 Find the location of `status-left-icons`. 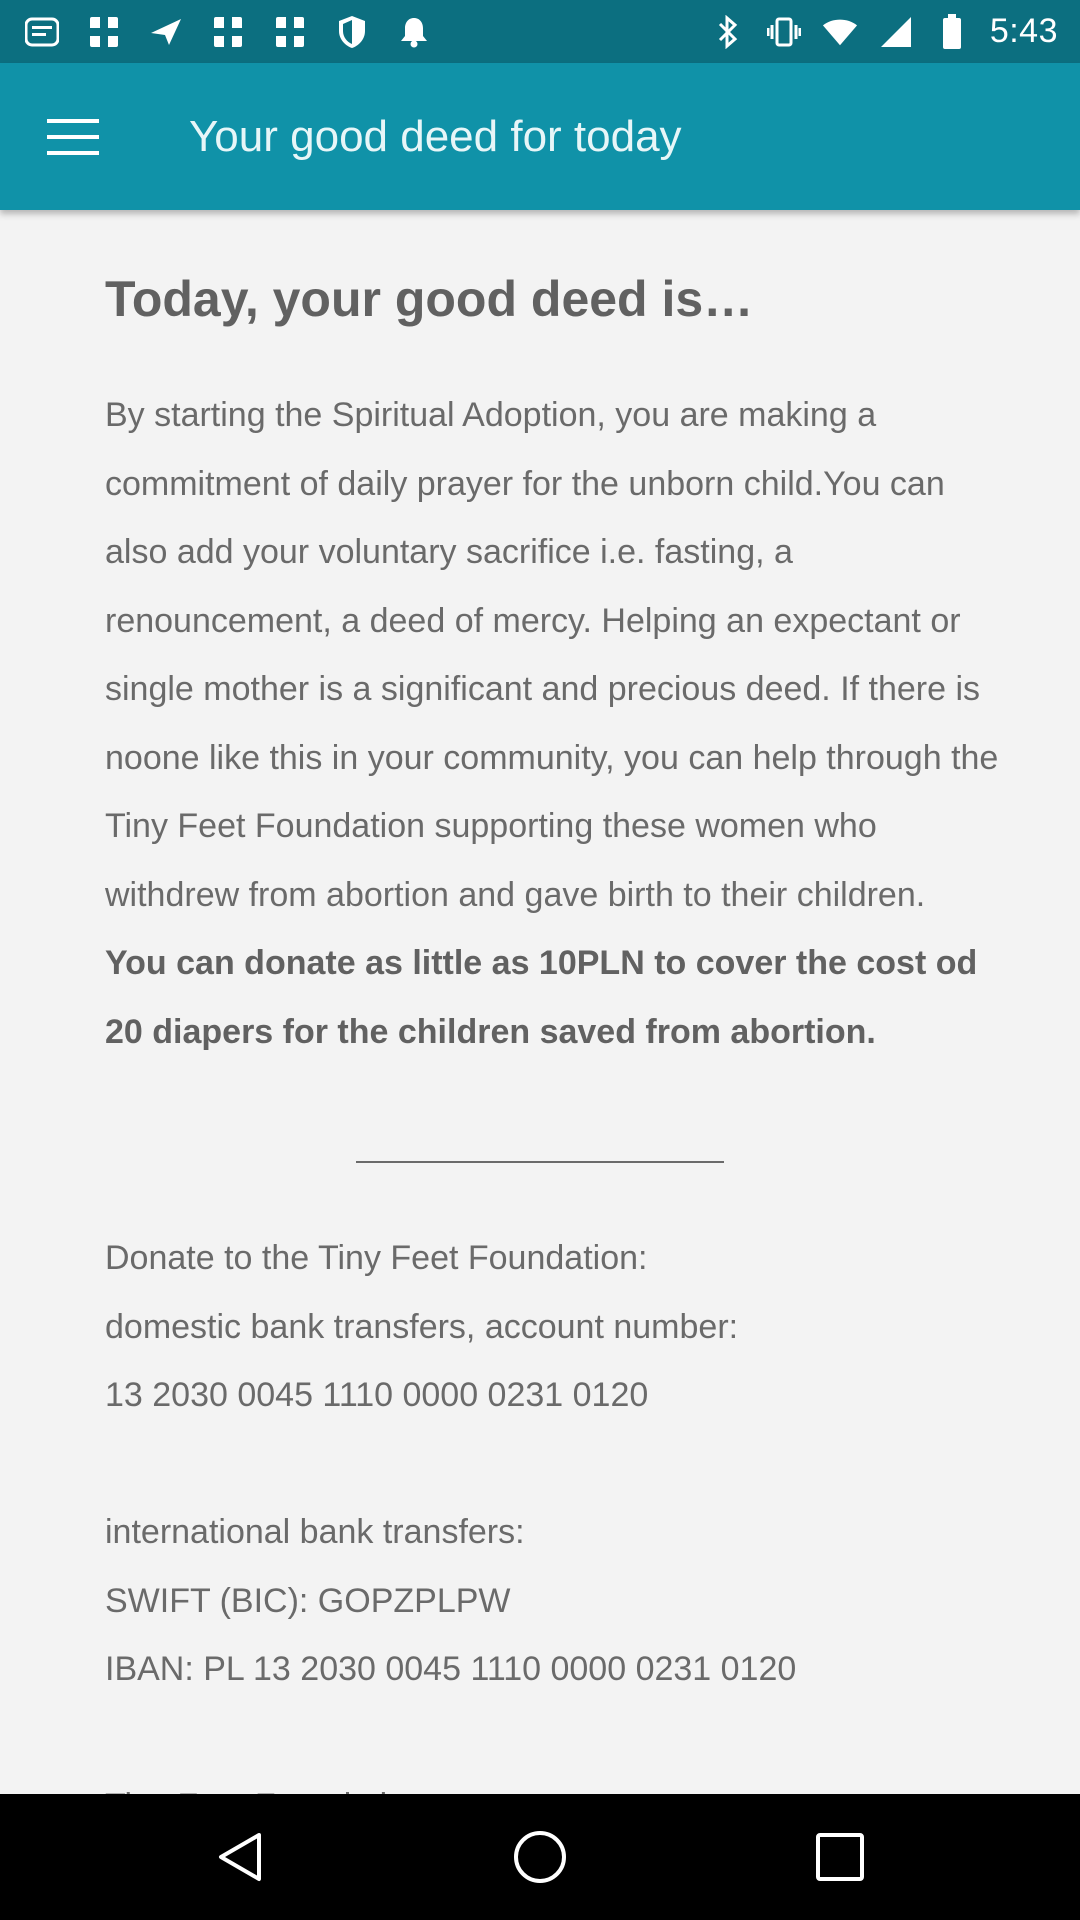

status-left-icons is located at coordinates (228, 32).